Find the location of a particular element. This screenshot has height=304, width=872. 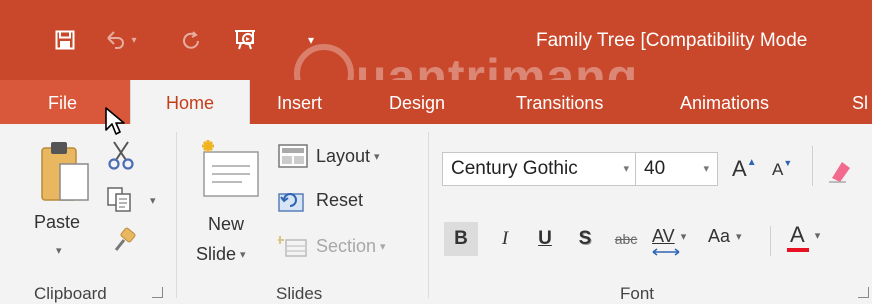

grow-font-button: A ▲ is located at coordinates (744, 169).